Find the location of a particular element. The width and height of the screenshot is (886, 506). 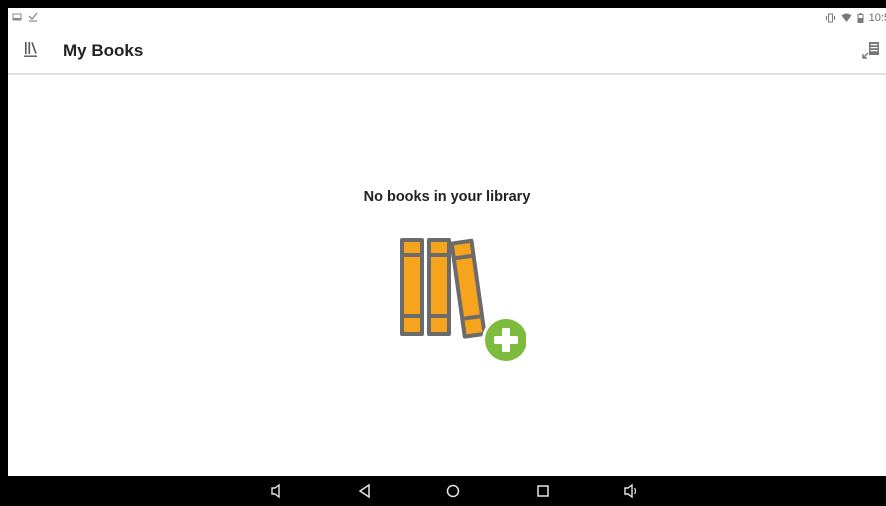

screenshot-icon is located at coordinates (17, 16).